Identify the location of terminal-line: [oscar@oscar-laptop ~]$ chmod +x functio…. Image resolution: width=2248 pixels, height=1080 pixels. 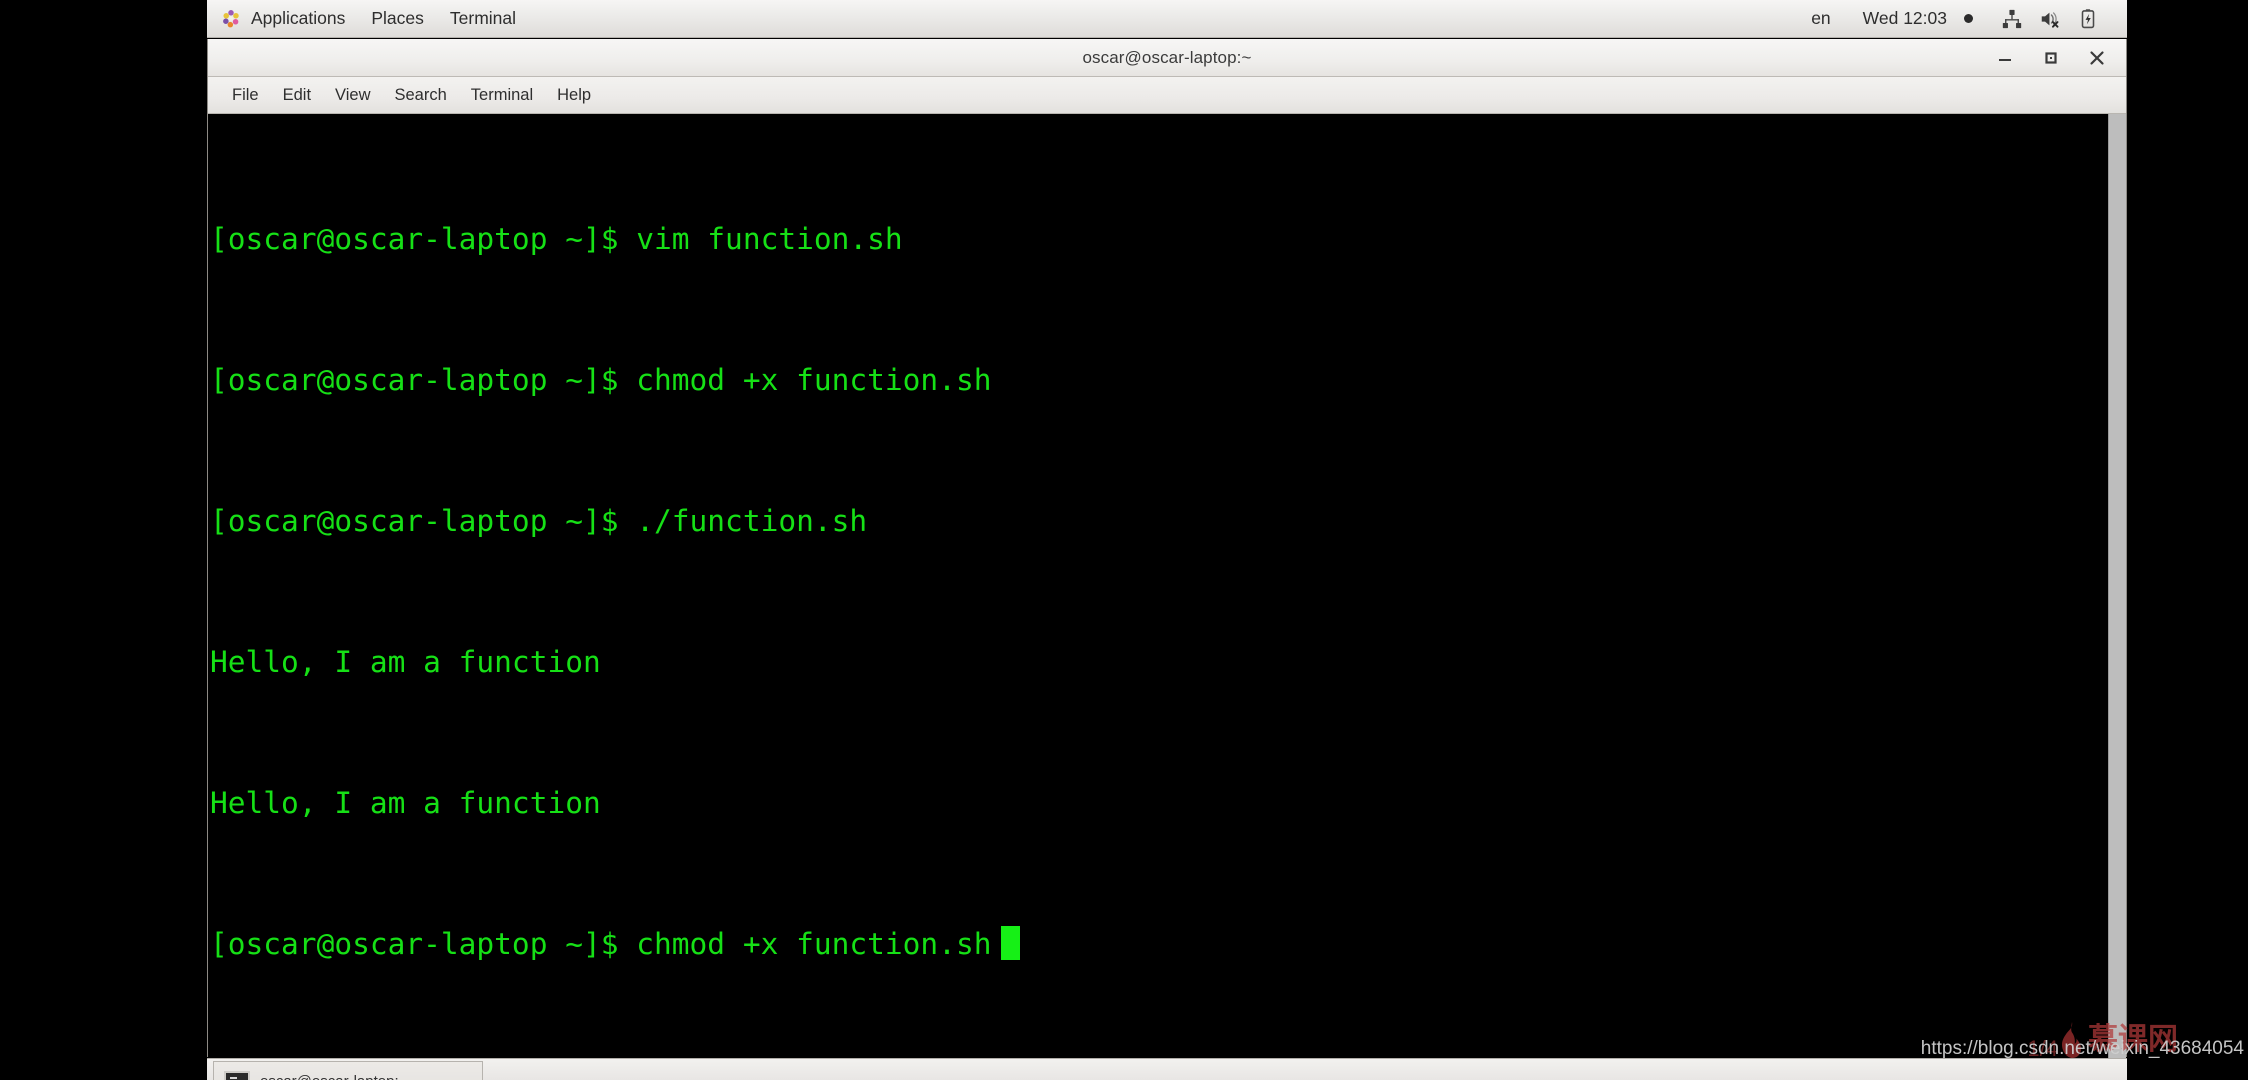
(601, 380).